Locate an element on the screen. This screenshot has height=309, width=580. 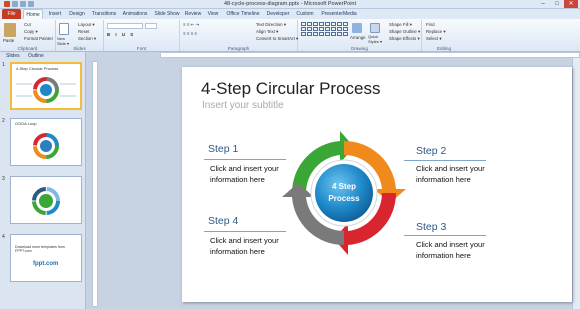
font-name-combo is located at coordinates (125, 26).